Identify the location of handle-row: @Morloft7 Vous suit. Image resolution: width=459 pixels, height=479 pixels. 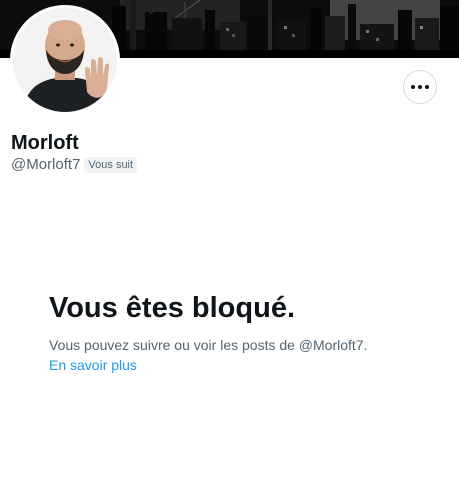
(74, 165).